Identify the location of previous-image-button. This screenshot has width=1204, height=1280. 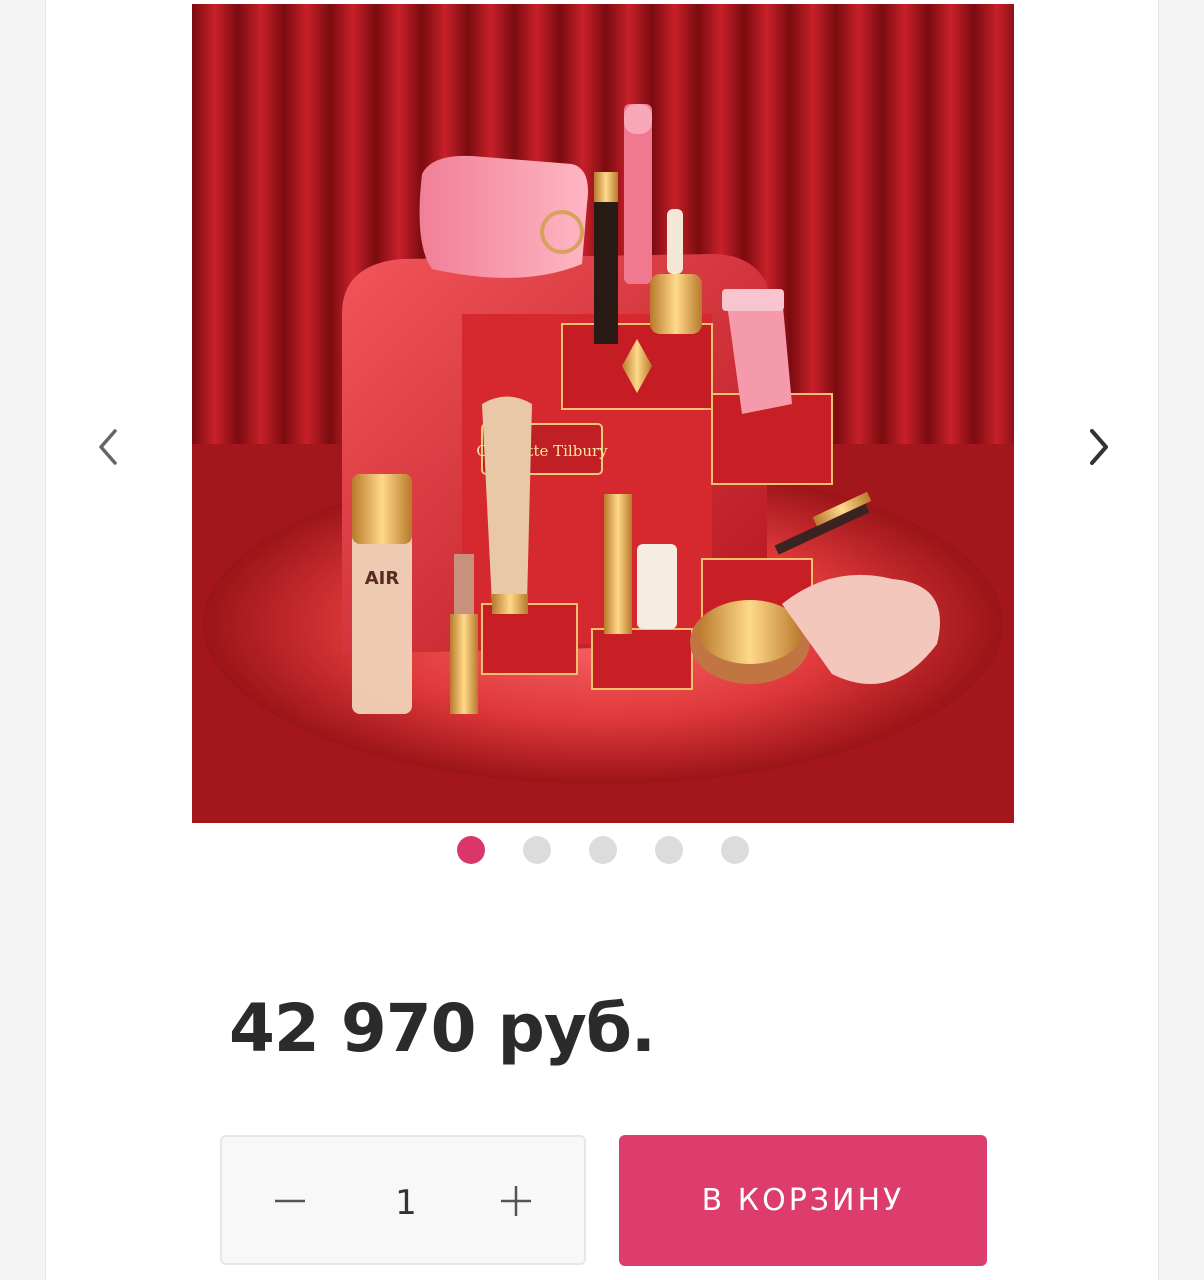
(108, 447).